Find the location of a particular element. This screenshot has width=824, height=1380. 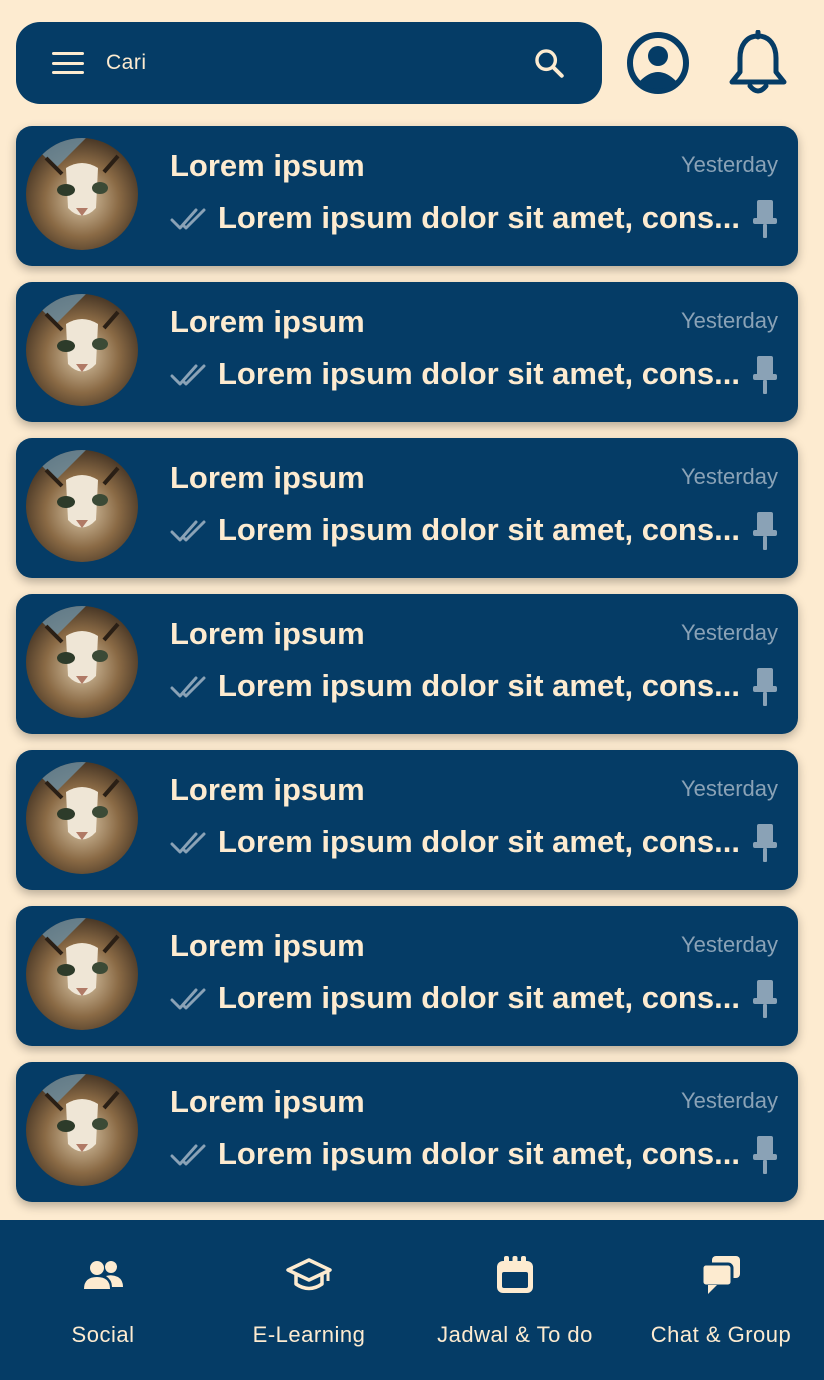

nav-label: E-Learning is located at coordinates (309, 1334).